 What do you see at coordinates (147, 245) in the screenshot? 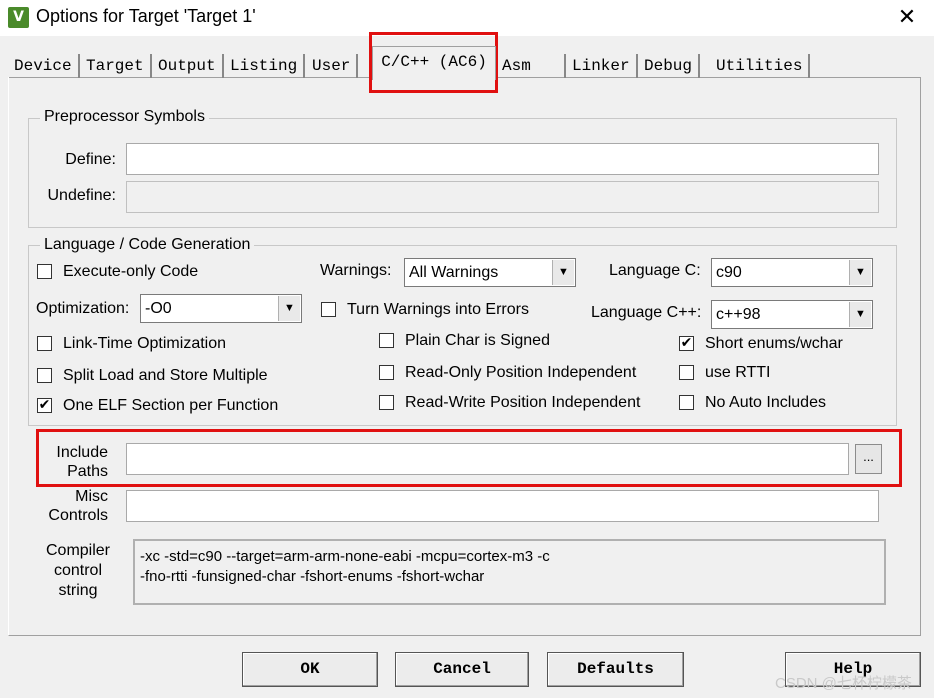
I see `language-group-title: Language / Code Generation` at bounding box center [147, 245].